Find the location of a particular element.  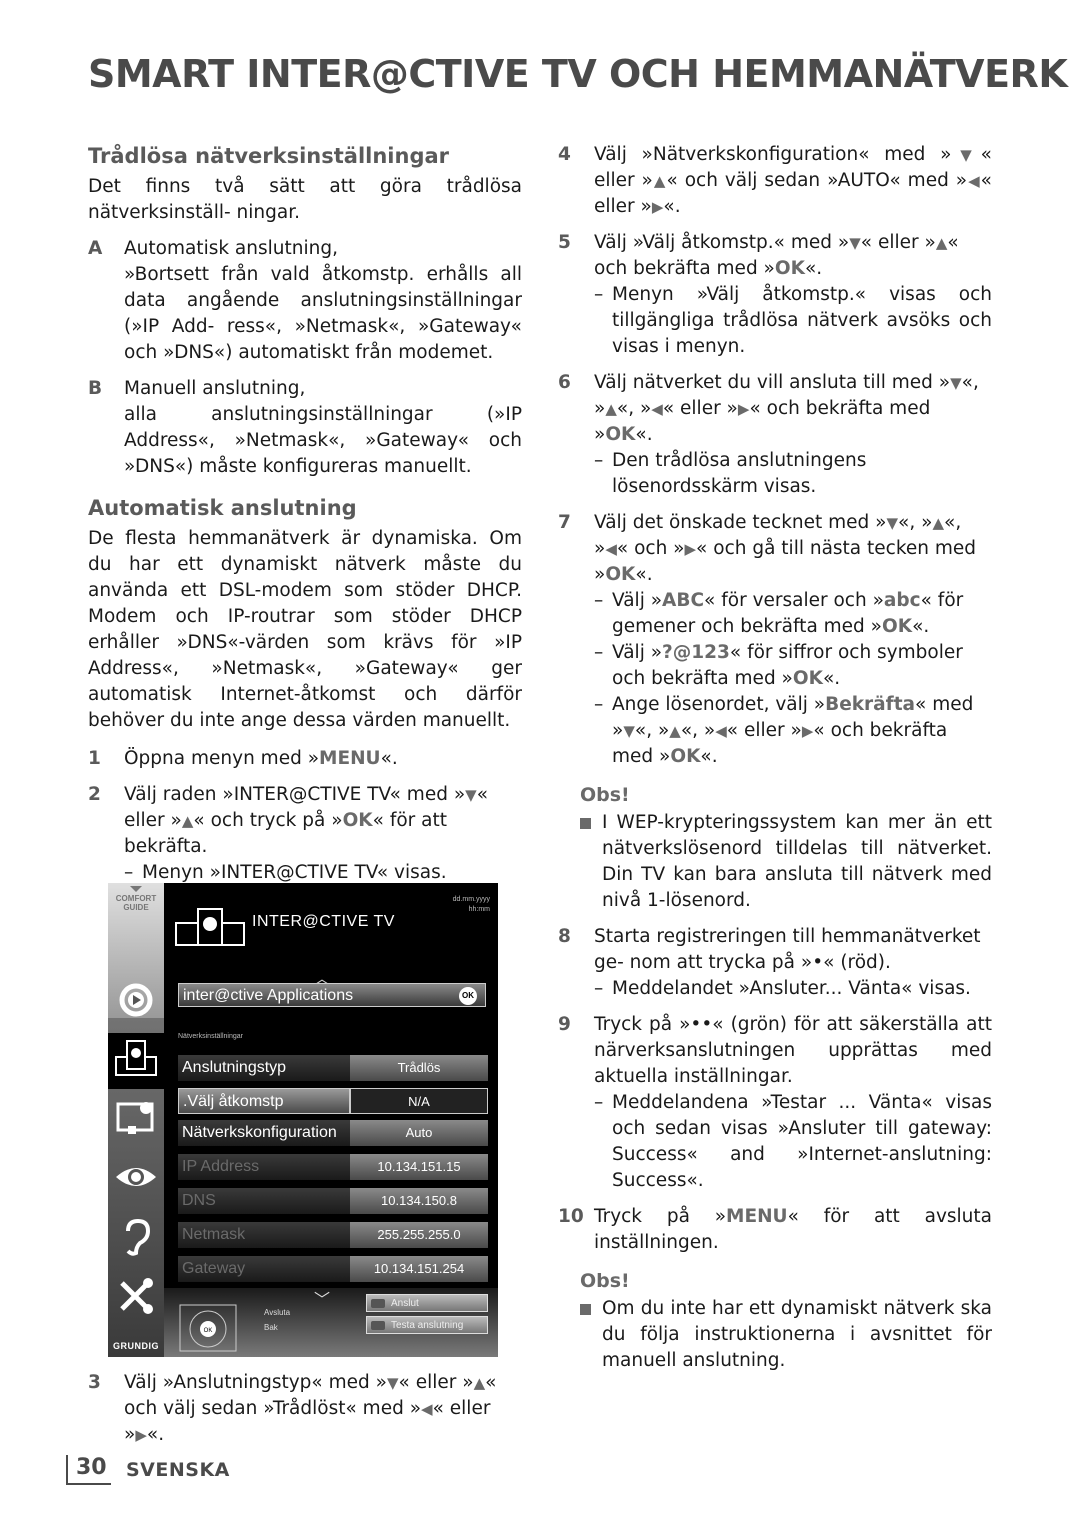

tools-icon is located at coordinates (136, 1295).